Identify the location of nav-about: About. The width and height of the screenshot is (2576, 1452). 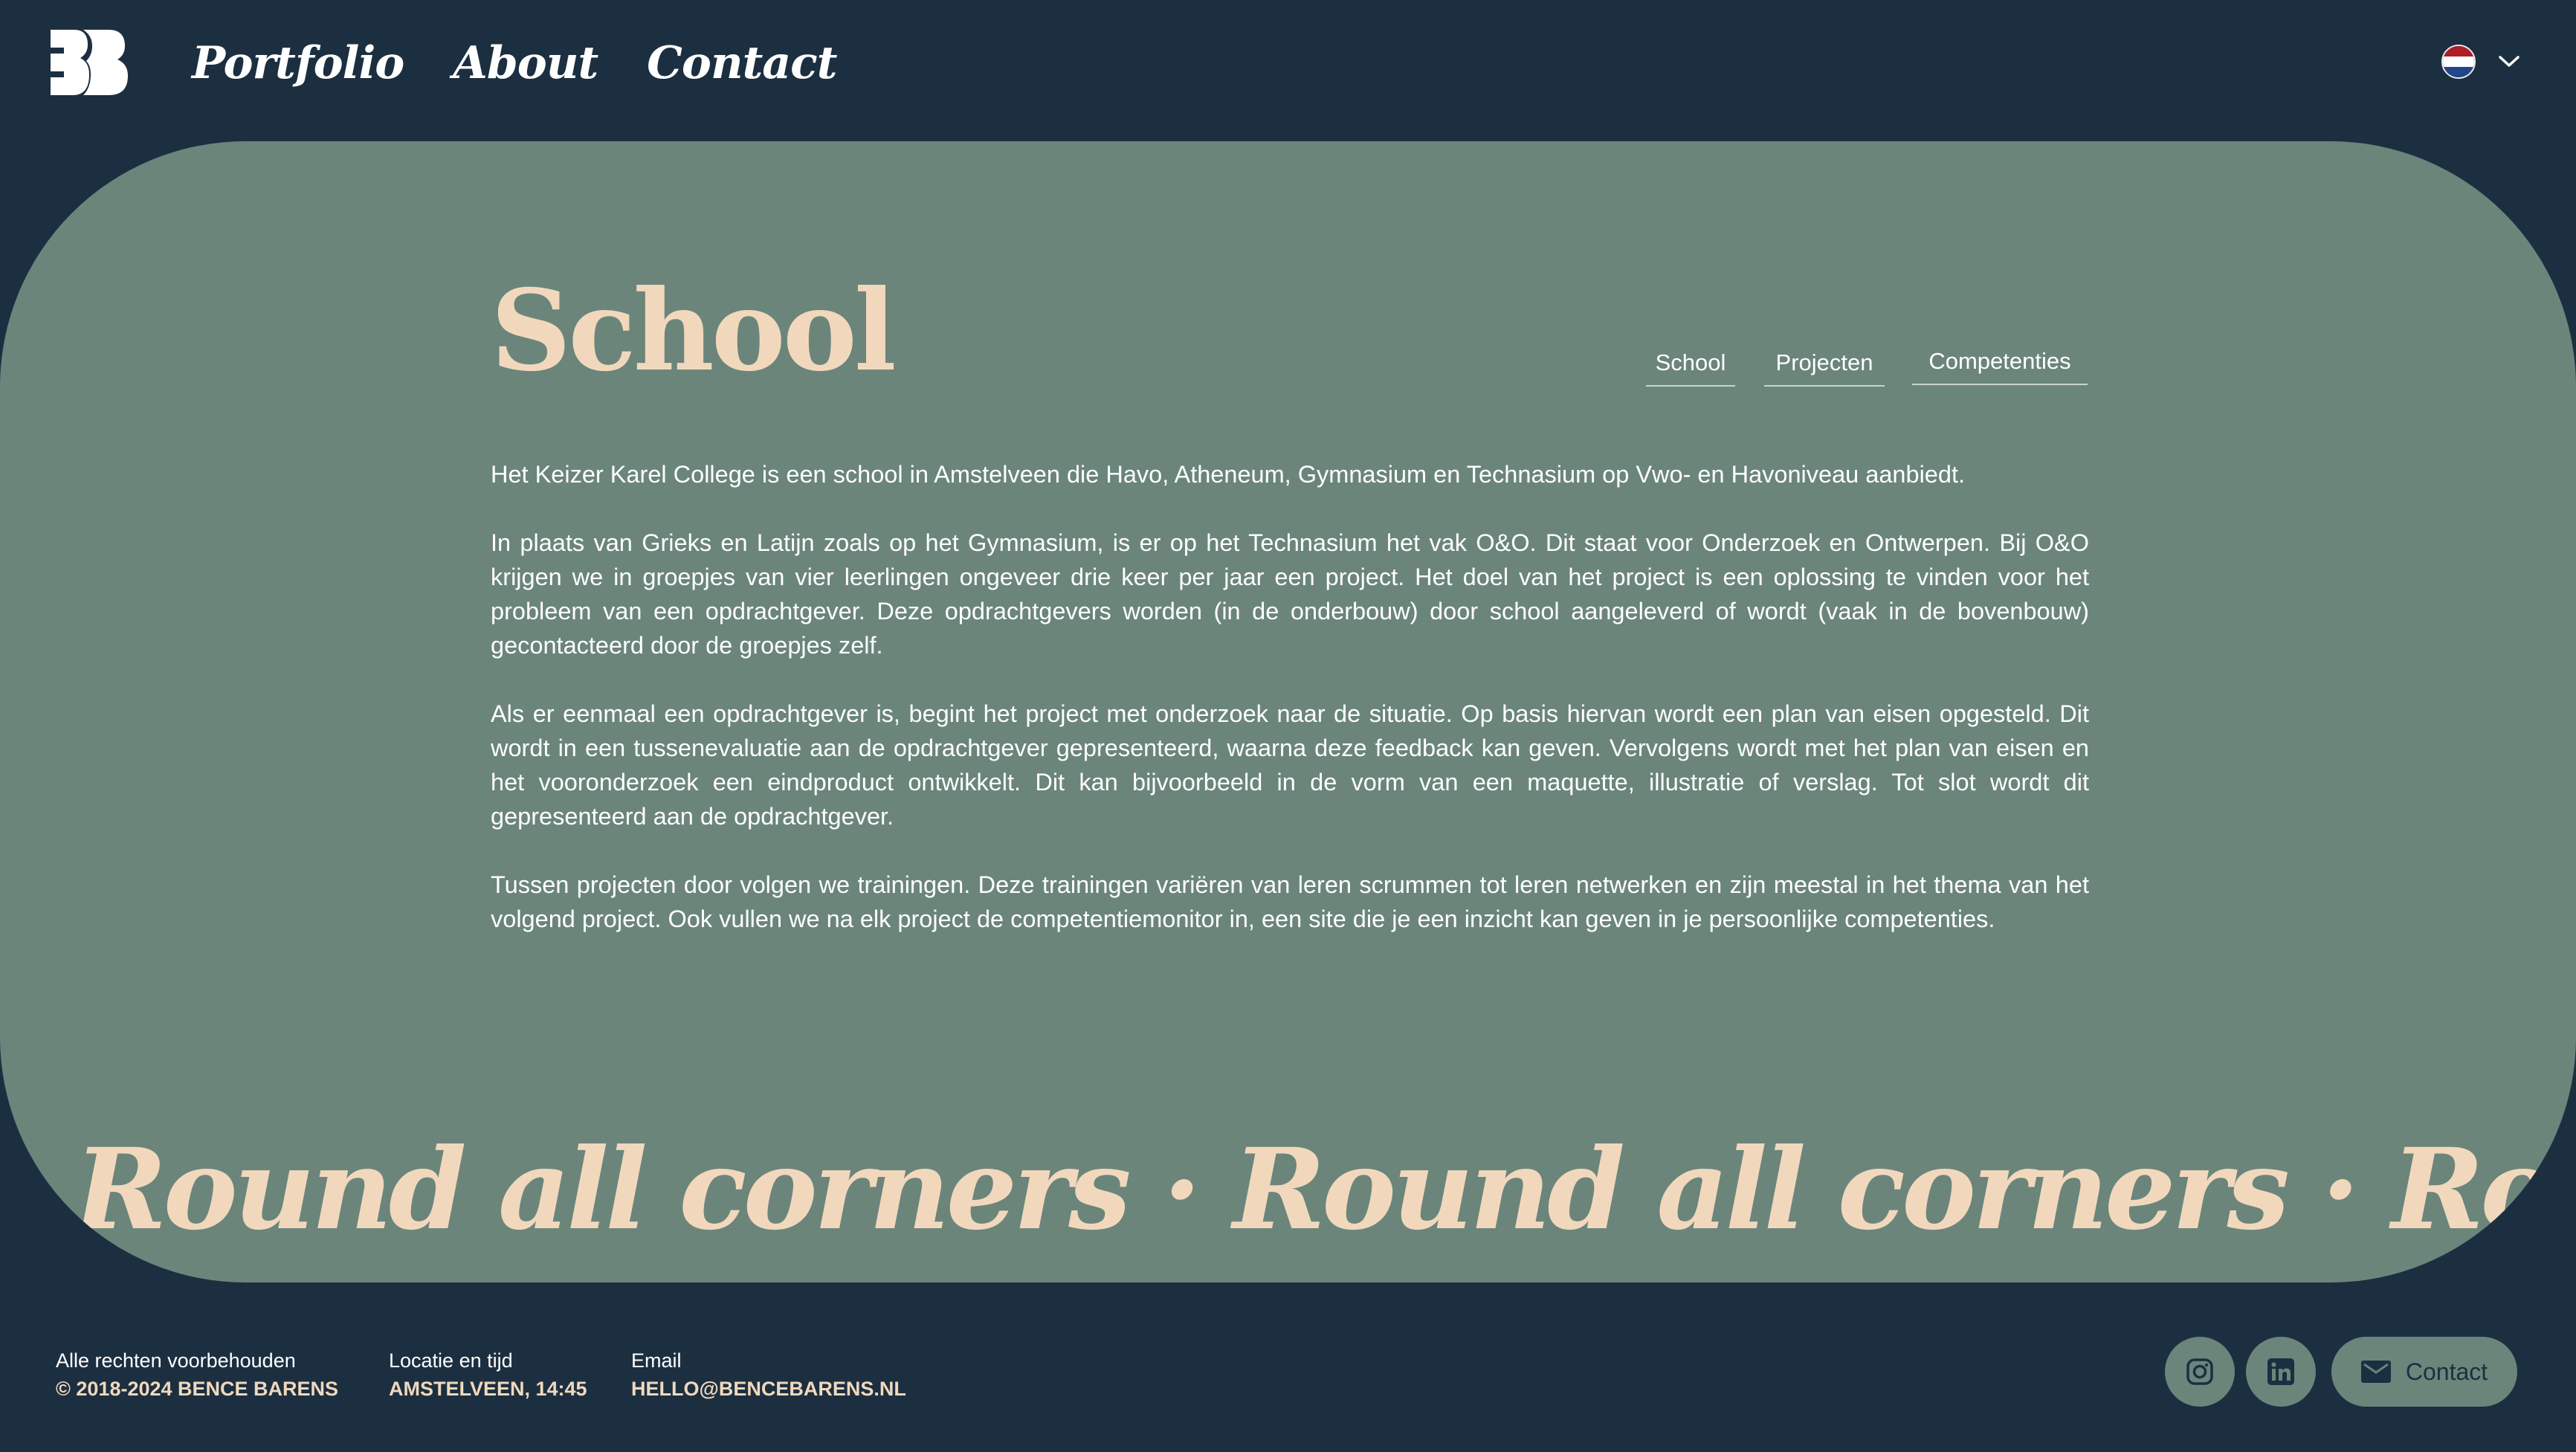
(525, 63).